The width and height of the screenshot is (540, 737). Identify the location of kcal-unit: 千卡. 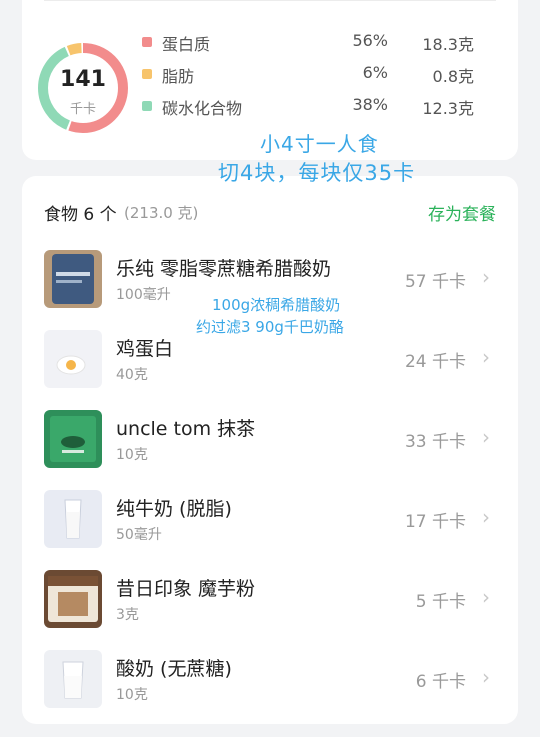
(82, 109).